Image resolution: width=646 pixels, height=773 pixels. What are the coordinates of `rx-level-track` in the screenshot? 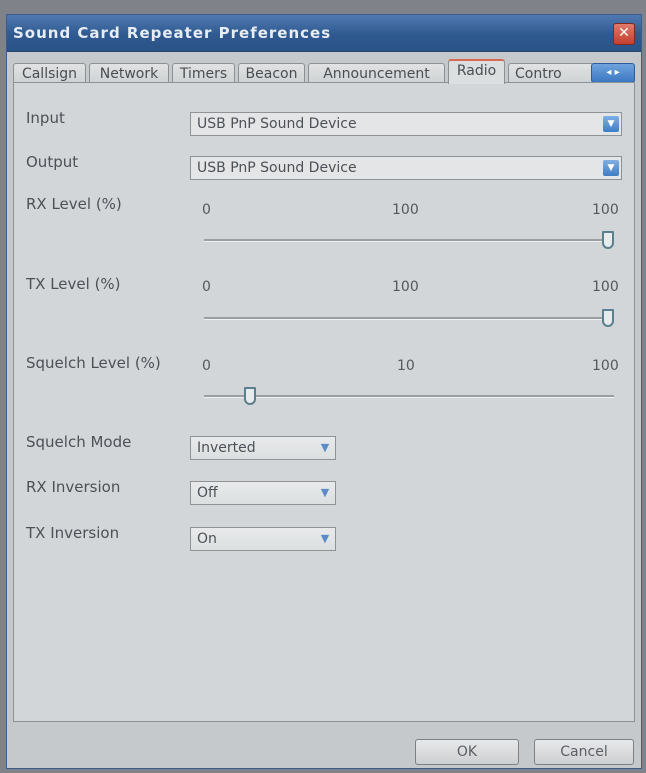 It's located at (409, 240).